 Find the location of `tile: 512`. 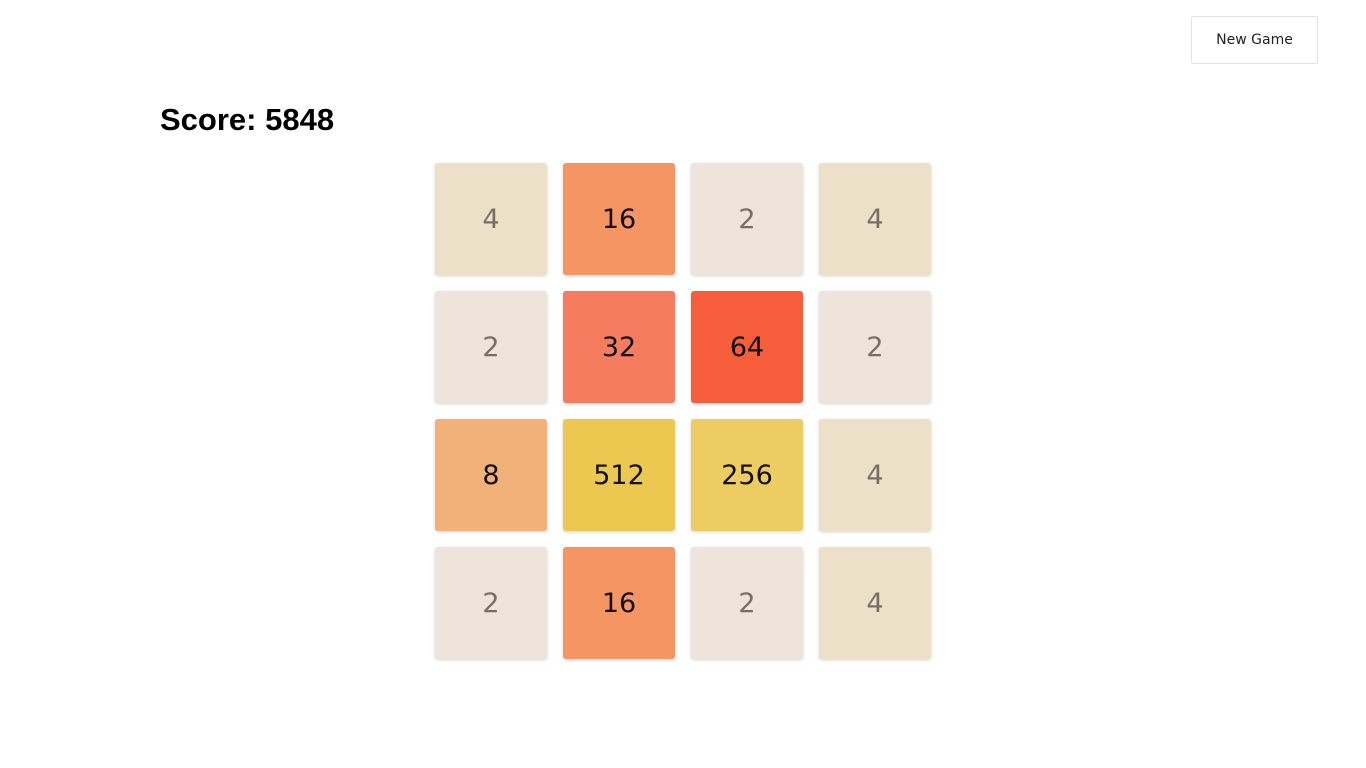

tile: 512 is located at coordinates (619, 475).